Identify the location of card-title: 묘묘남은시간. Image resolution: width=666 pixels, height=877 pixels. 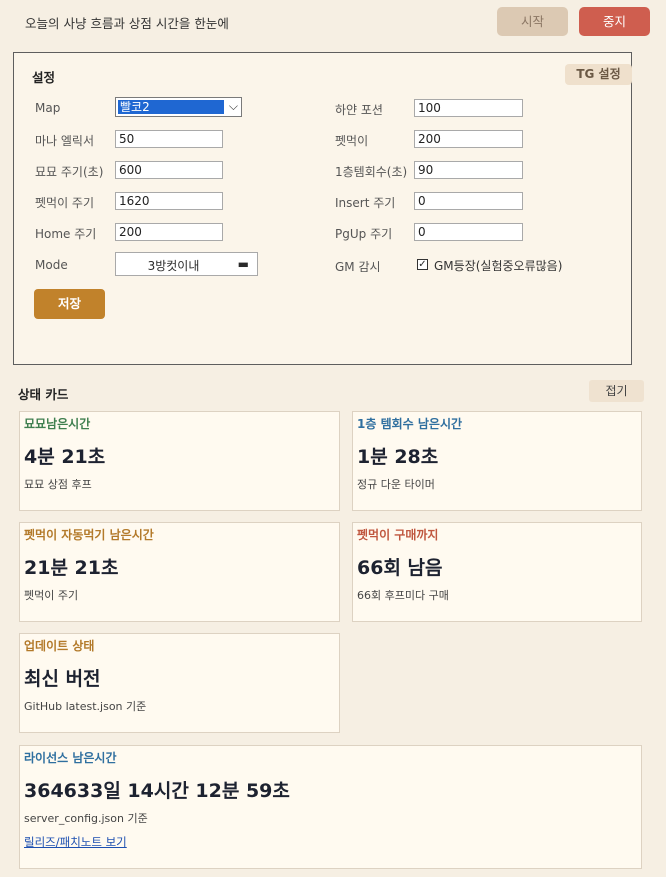
(57, 424).